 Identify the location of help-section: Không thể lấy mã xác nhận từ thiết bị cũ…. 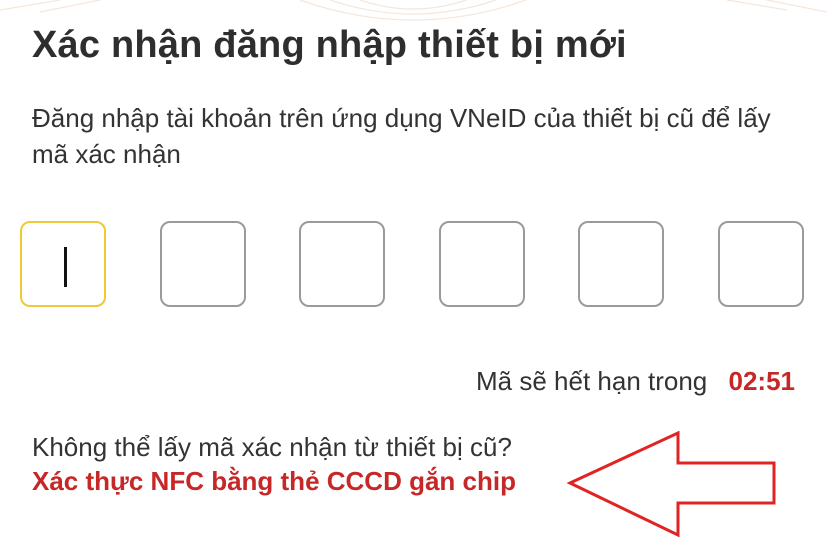
(312, 464).